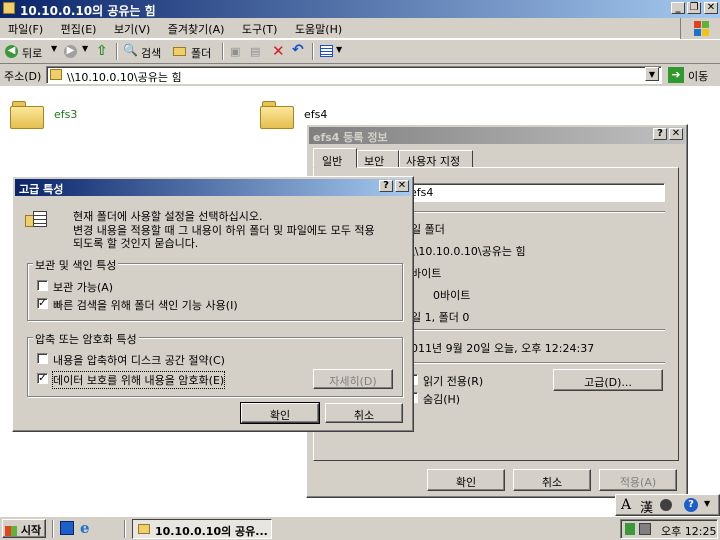 Image resolution: width=720 pixels, height=540 pixels. What do you see at coordinates (235, 51) in the screenshot?
I see `move-to-icon: ▣` at bounding box center [235, 51].